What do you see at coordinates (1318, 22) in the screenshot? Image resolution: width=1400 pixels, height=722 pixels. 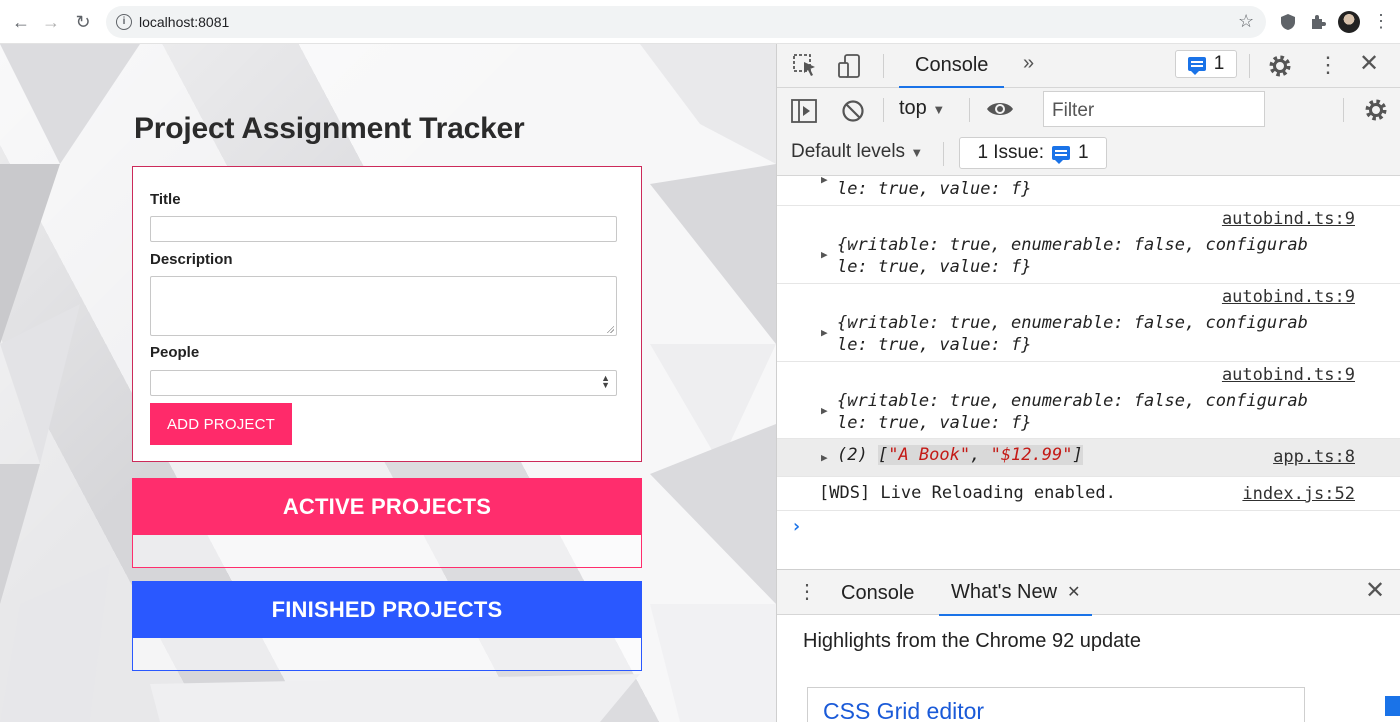 I see `puzzle-extensions-icon` at bounding box center [1318, 22].